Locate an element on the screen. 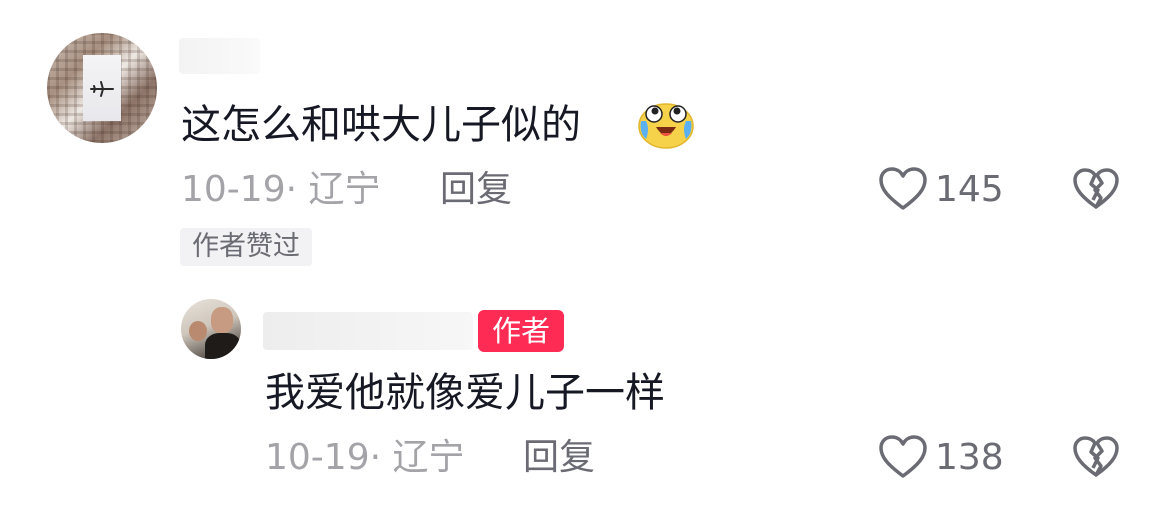  reply-meta: 10-19· 辽宁 is located at coordinates (365, 458).